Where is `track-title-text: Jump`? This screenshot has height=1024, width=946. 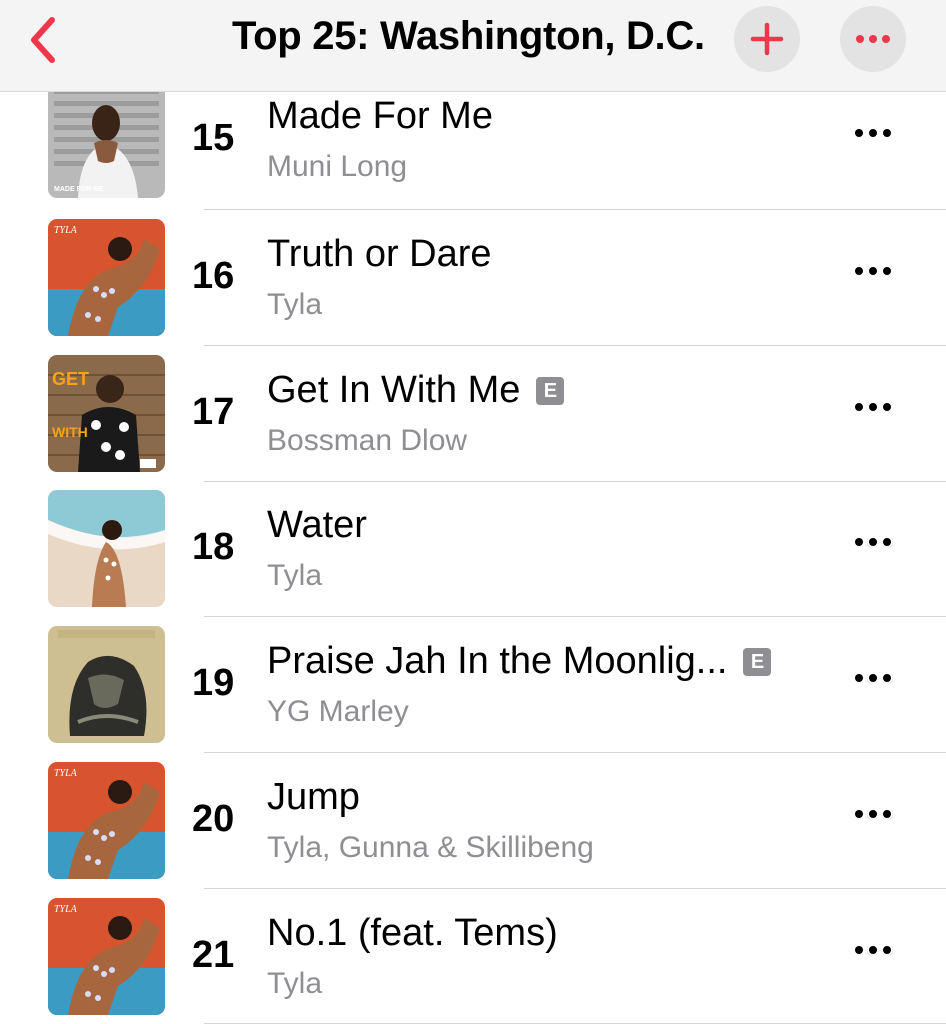
track-title-text: Jump is located at coordinates (313, 797).